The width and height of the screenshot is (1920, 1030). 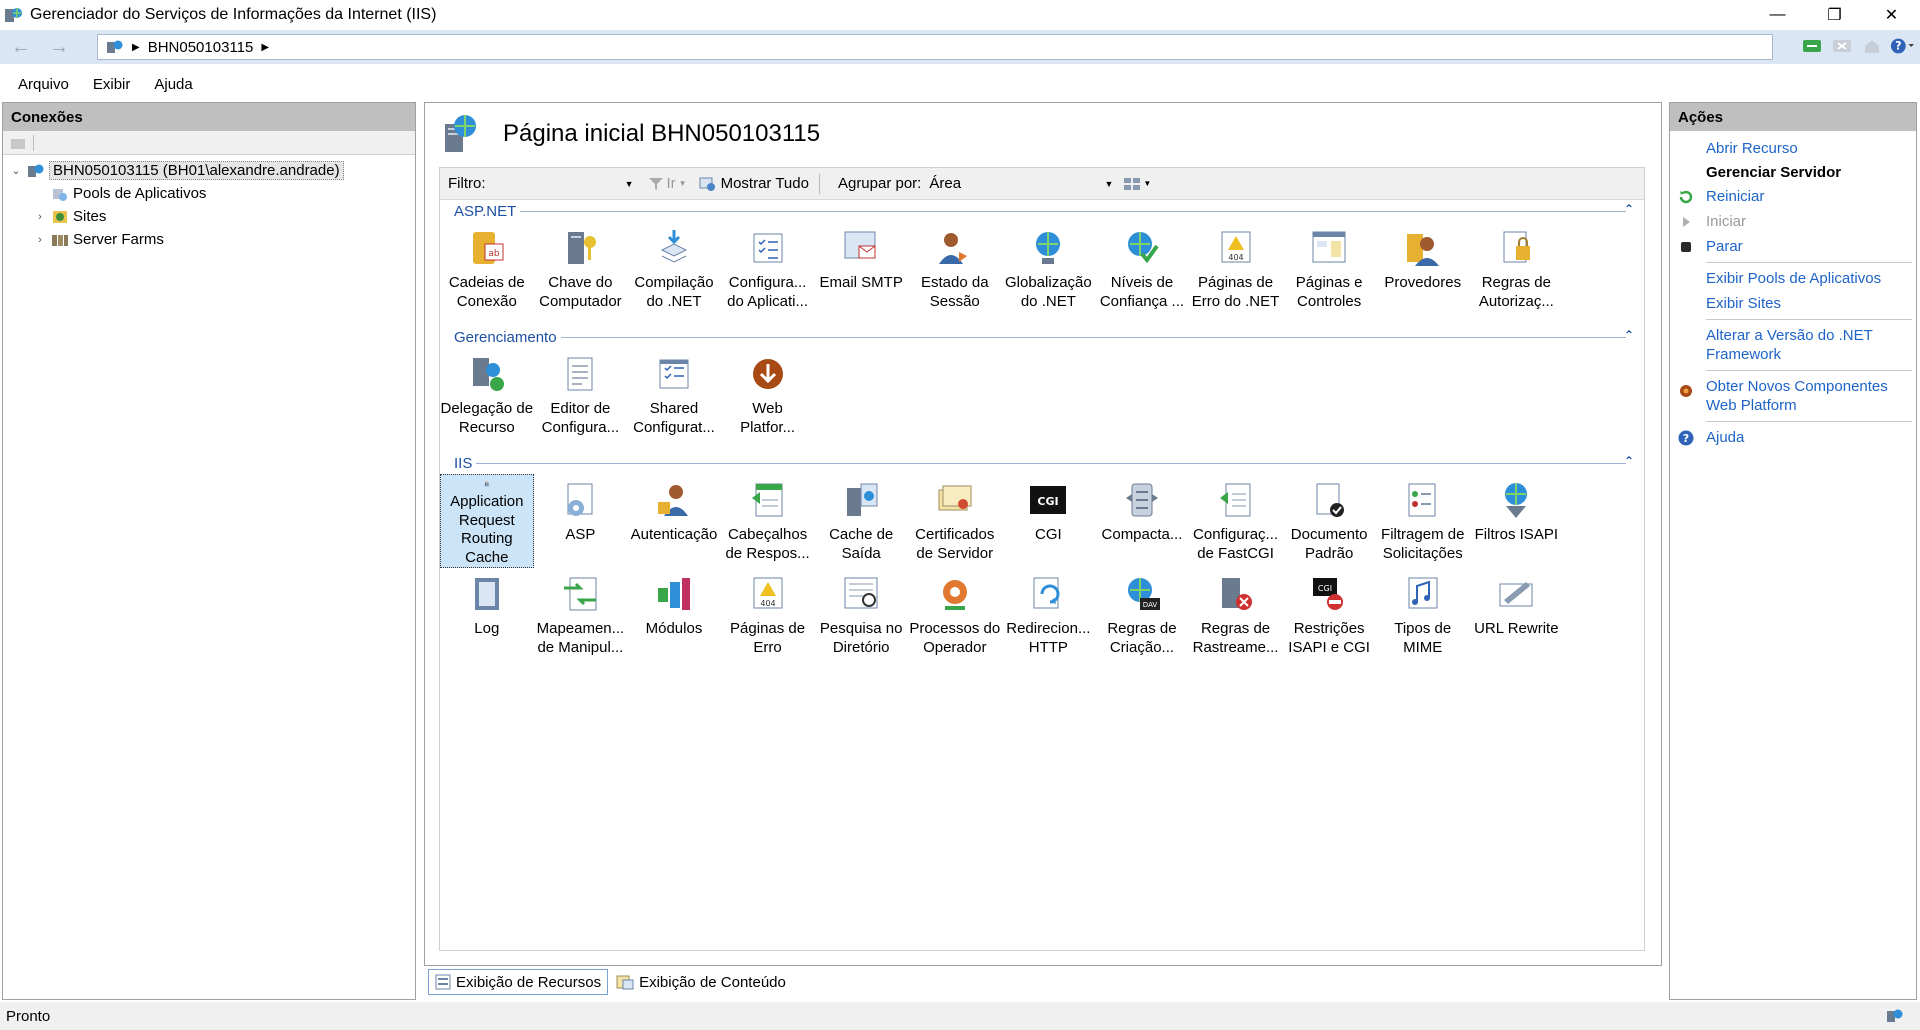 I want to click on view-sites-link: Exibir Sites, so click(x=1793, y=303).